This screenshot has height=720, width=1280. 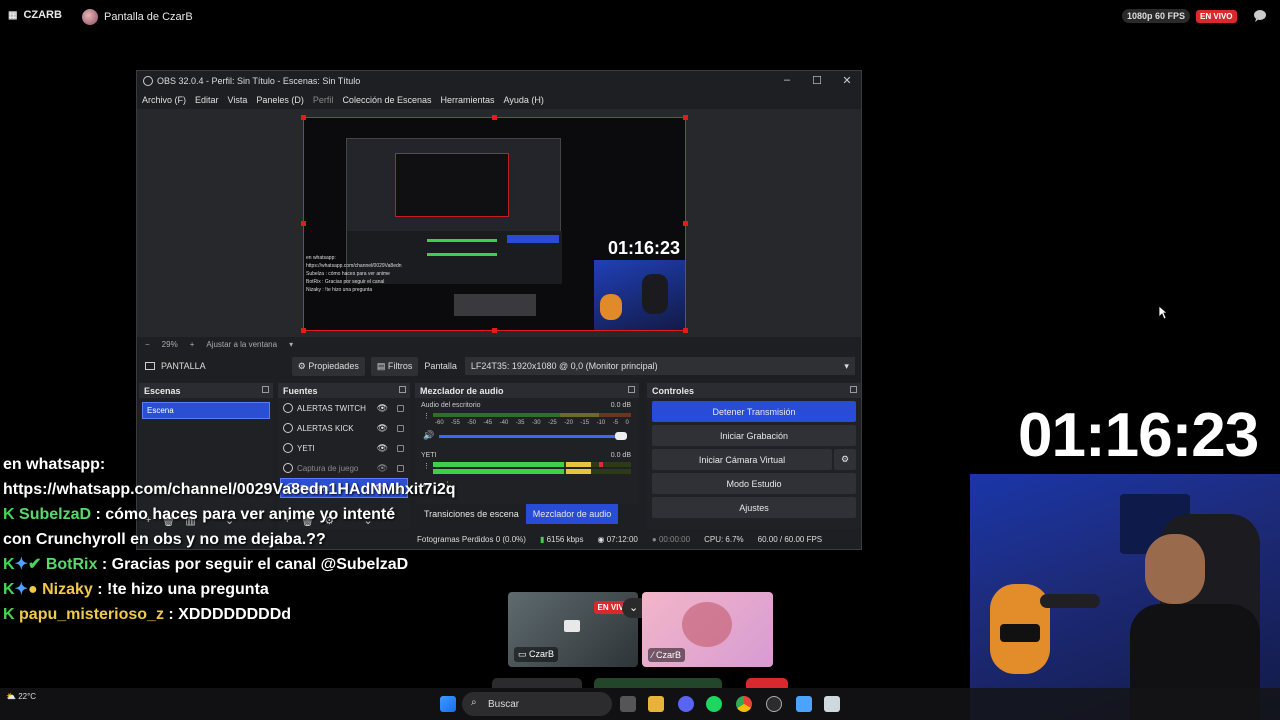 What do you see at coordinates (471, 514) in the screenshot?
I see `tab-transitions: Transiciones de escena` at bounding box center [471, 514].